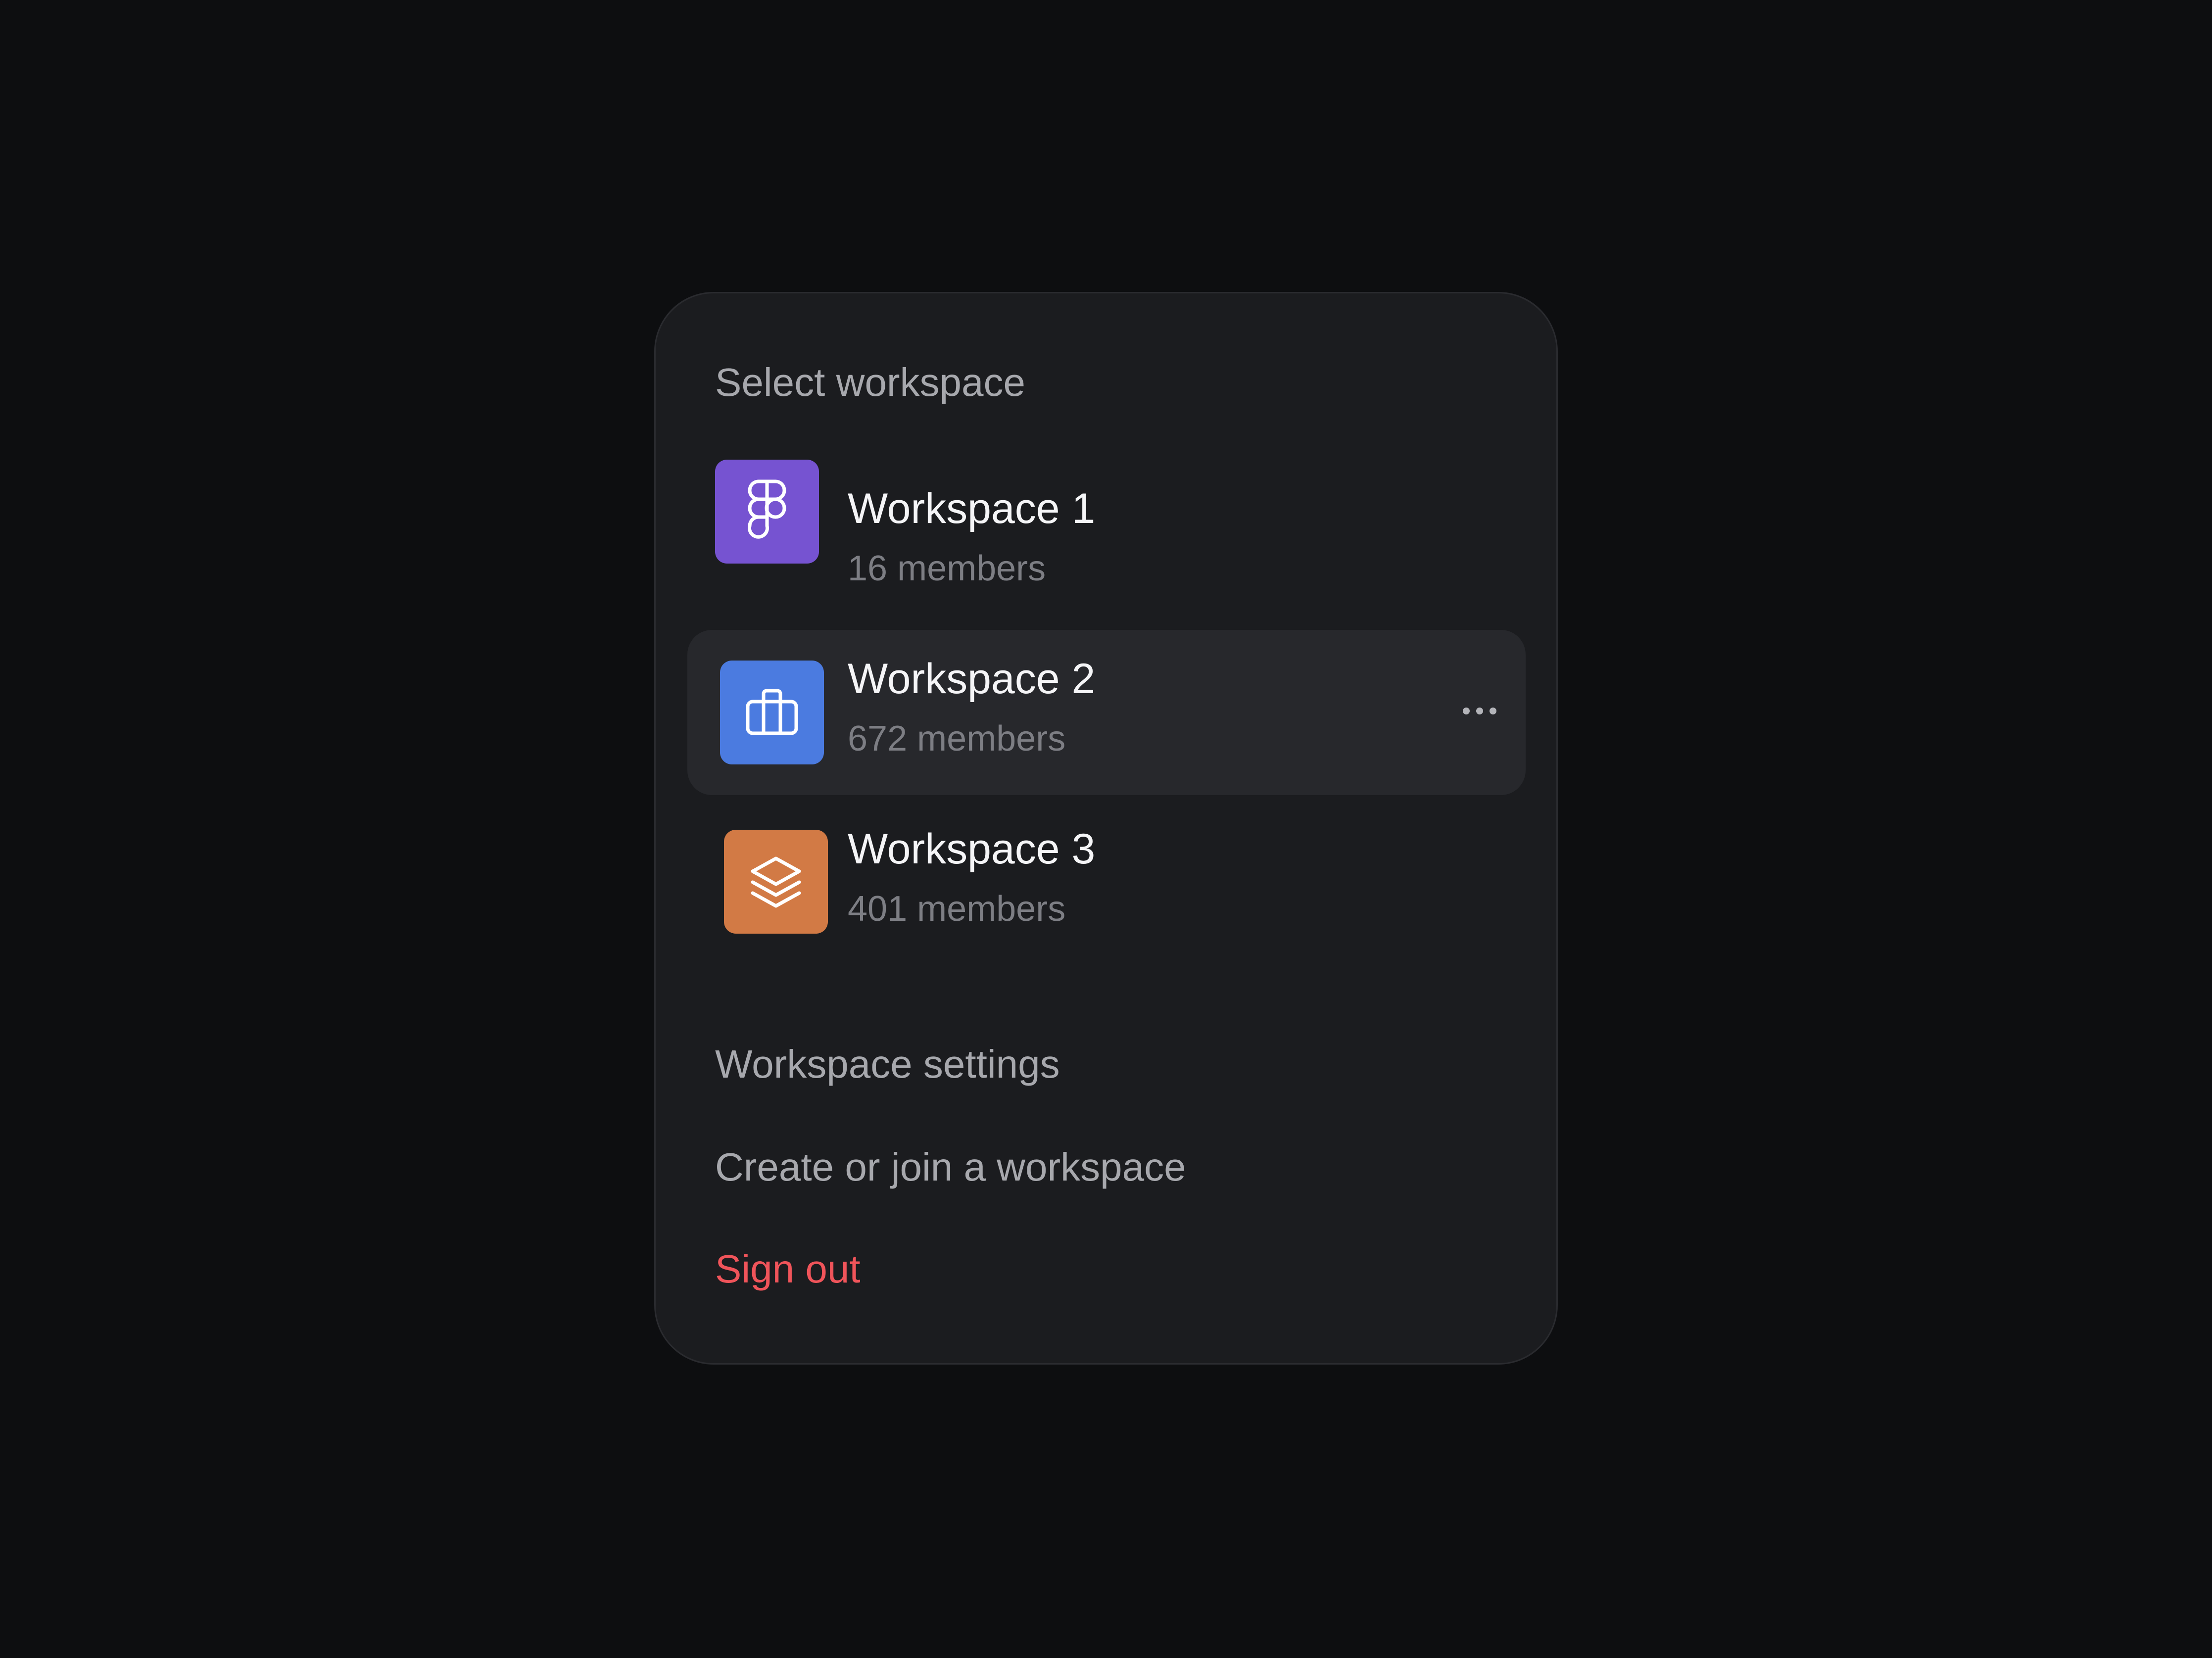 The width and height of the screenshot is (2212, 1658). I want to click on figma-icon, so click(767, 512).